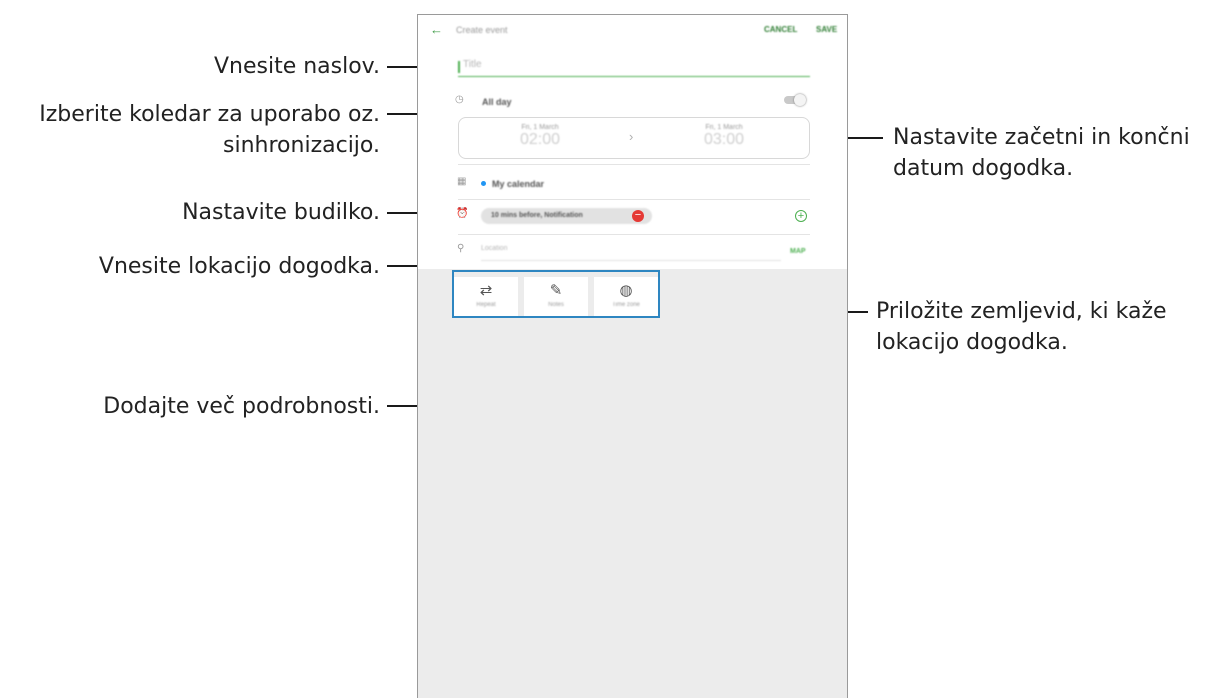 This screenshot has height=698, width=1210. Describe the element at coordinates (556, 294) in the screenshot. I see `detail-buttons-highlight` at that location.